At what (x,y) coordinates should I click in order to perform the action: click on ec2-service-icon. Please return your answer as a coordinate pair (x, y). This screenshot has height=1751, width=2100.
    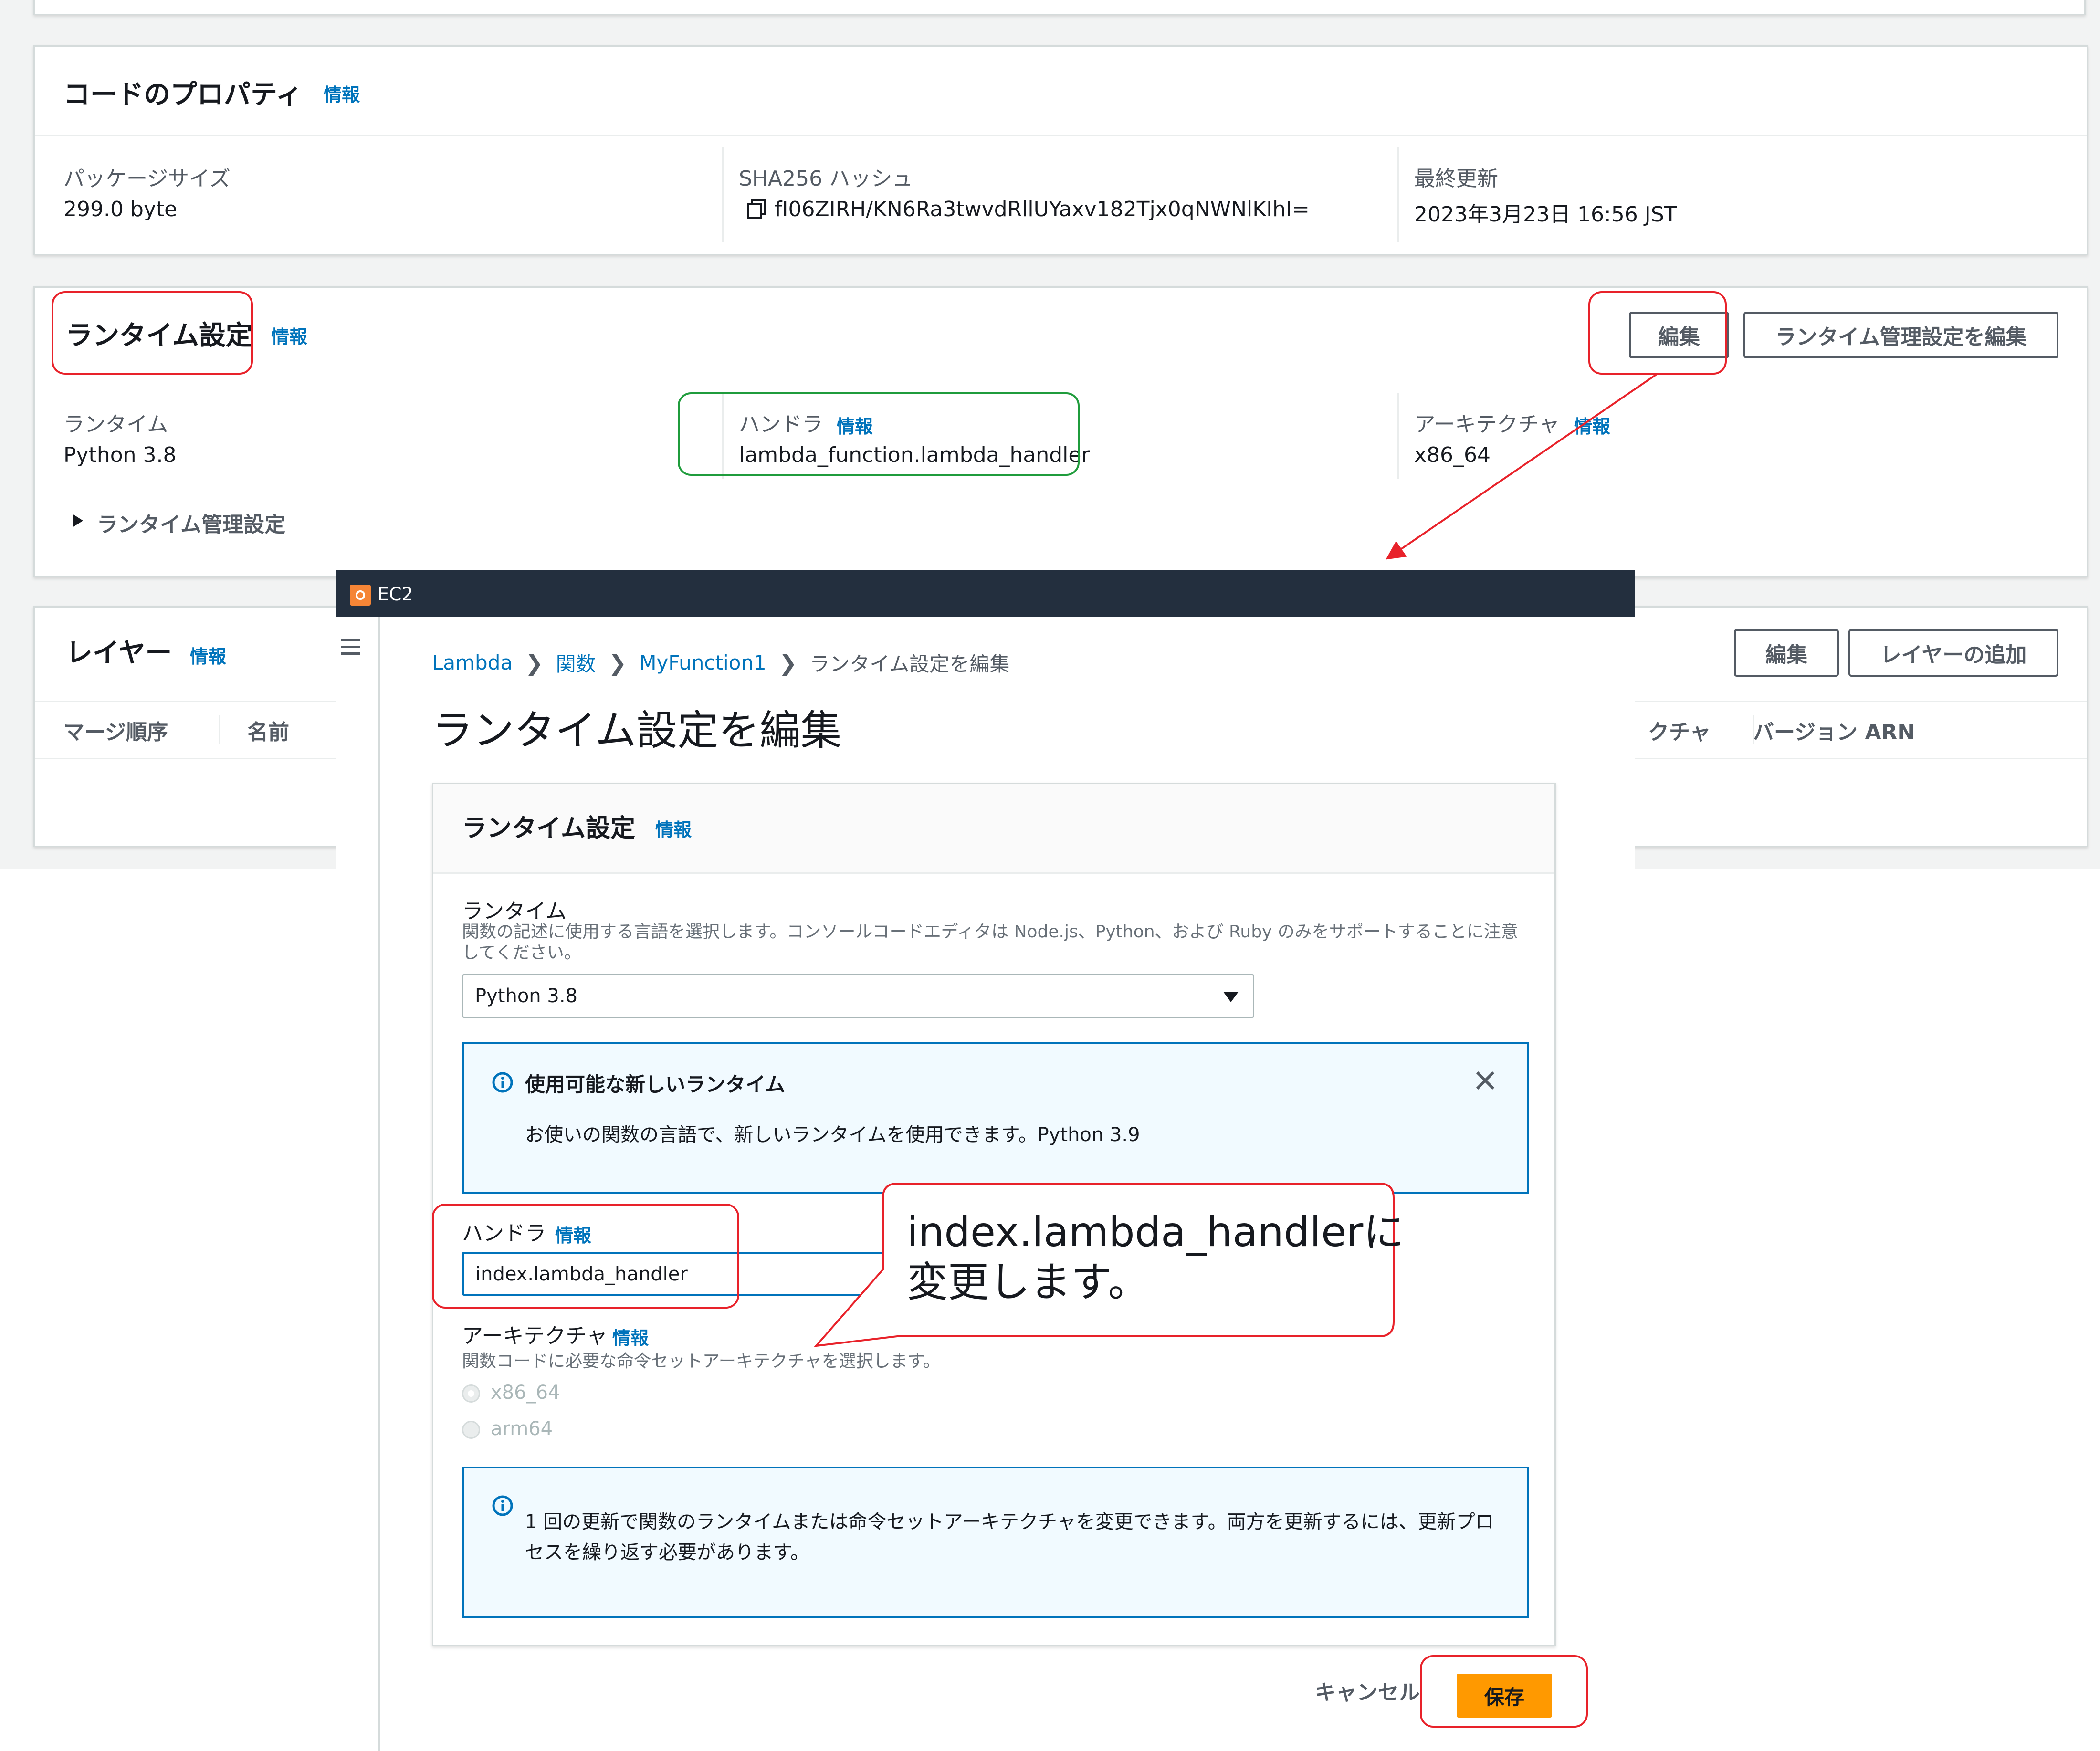
    Looking at the image, I should click on (361, 596).